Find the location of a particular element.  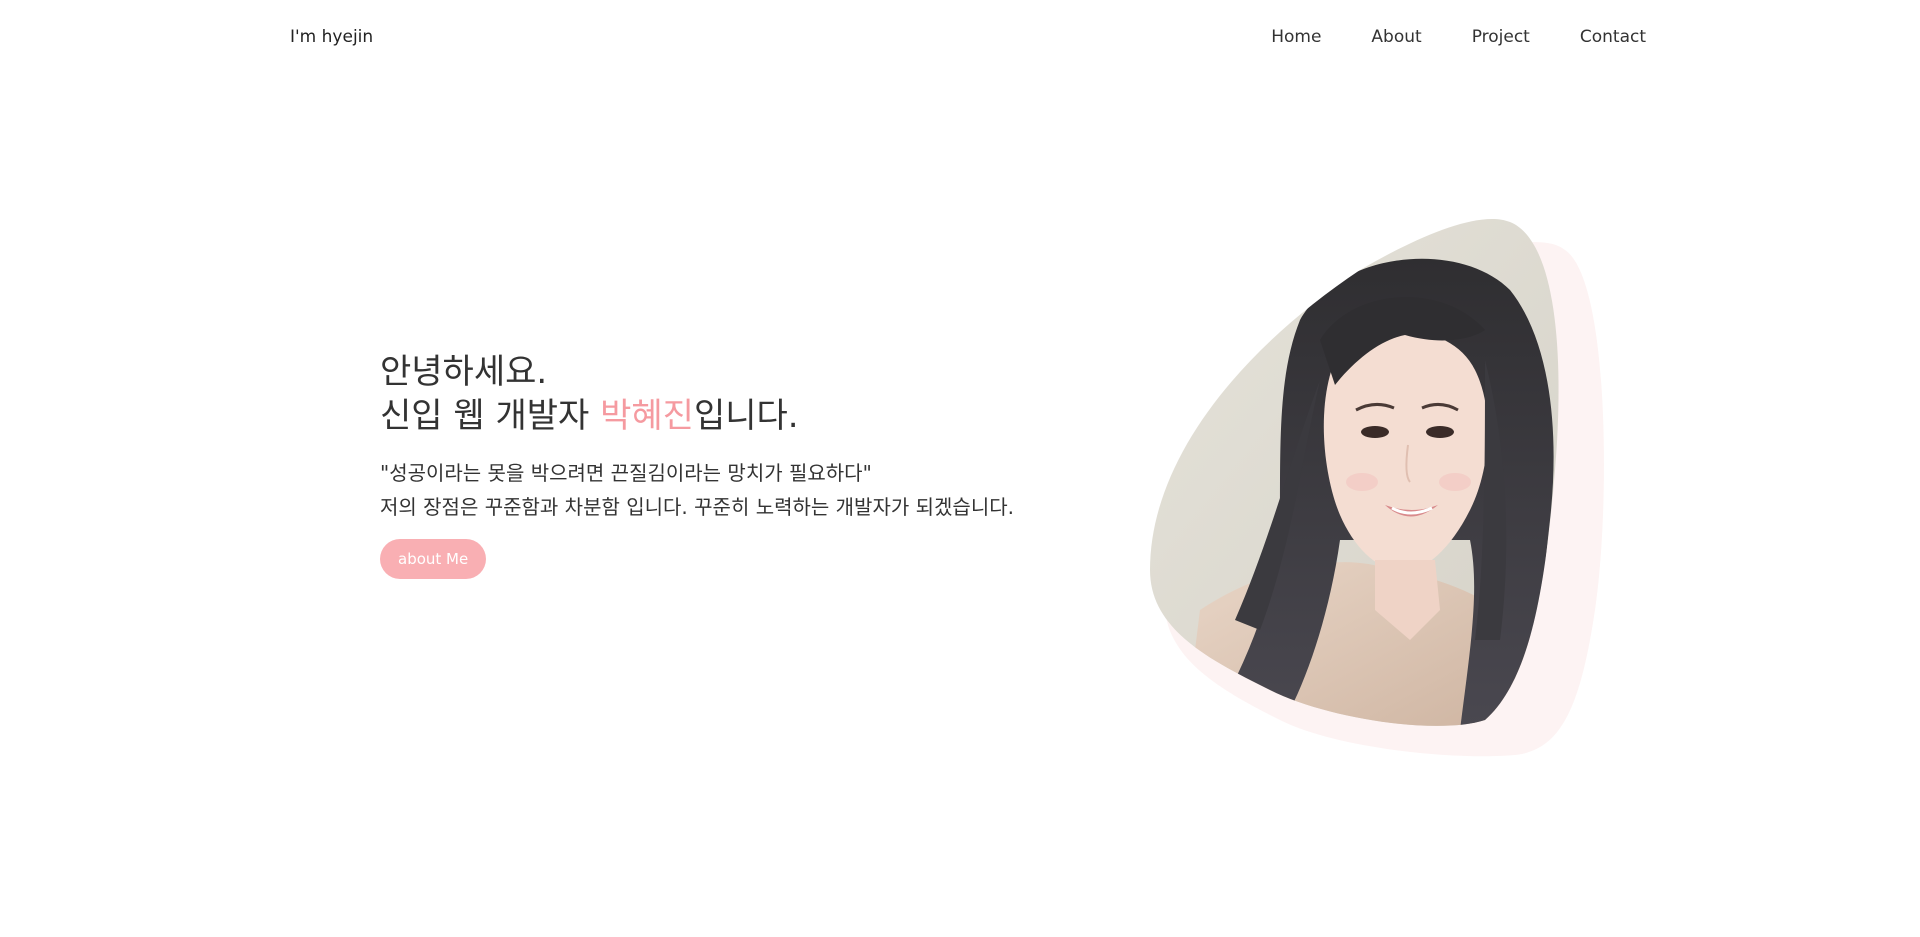

greeting-line2-prefix: 신입 웹 개발자 is located at coordinates (490, 416).